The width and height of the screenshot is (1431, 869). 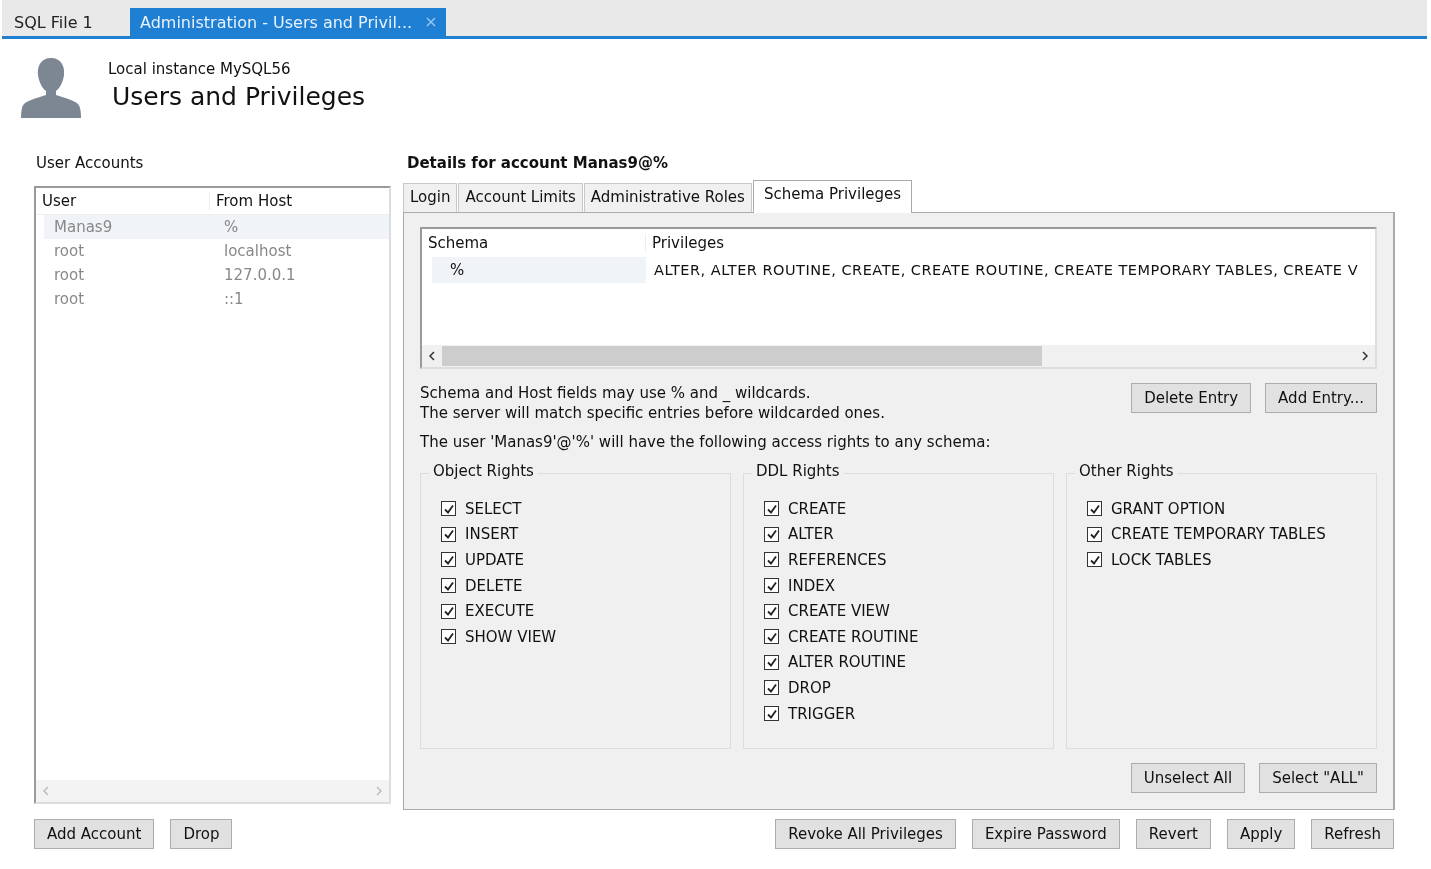 I want to click on checkbox-label: LOCK TABLES, so click(x=1161, y=560).